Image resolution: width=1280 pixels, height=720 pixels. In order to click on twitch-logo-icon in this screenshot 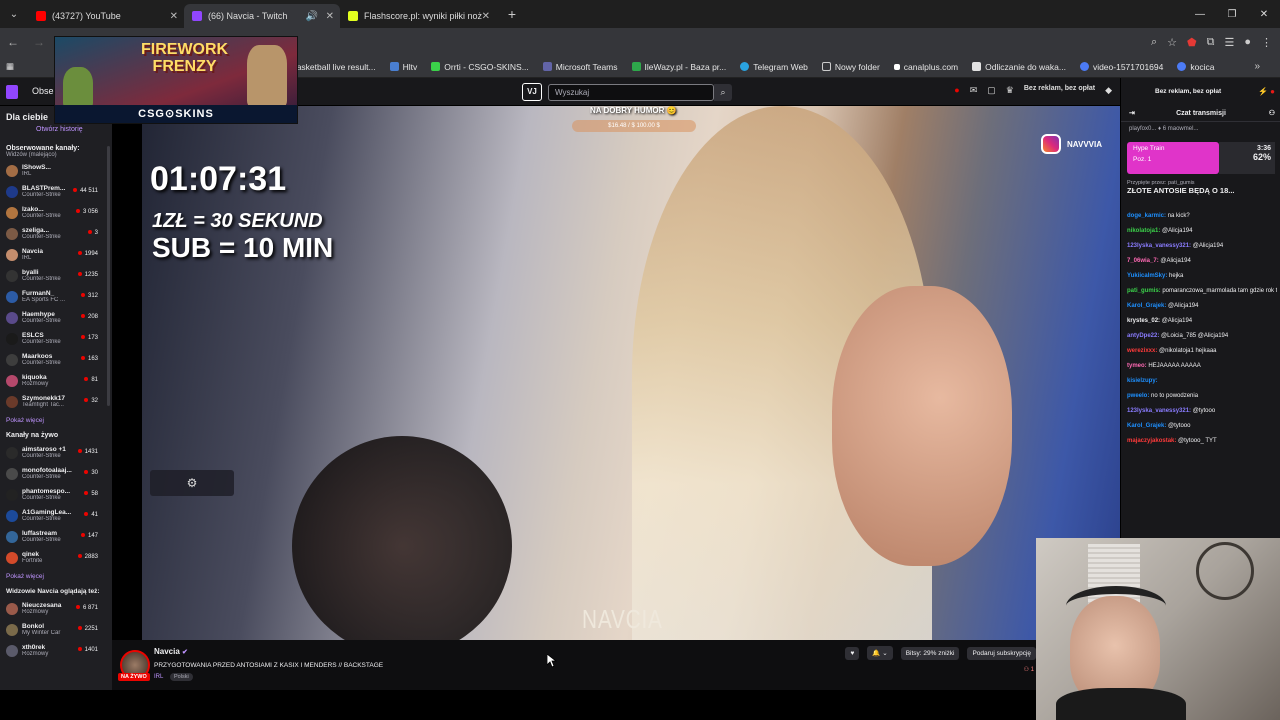, I will do `click(12, 92)`.